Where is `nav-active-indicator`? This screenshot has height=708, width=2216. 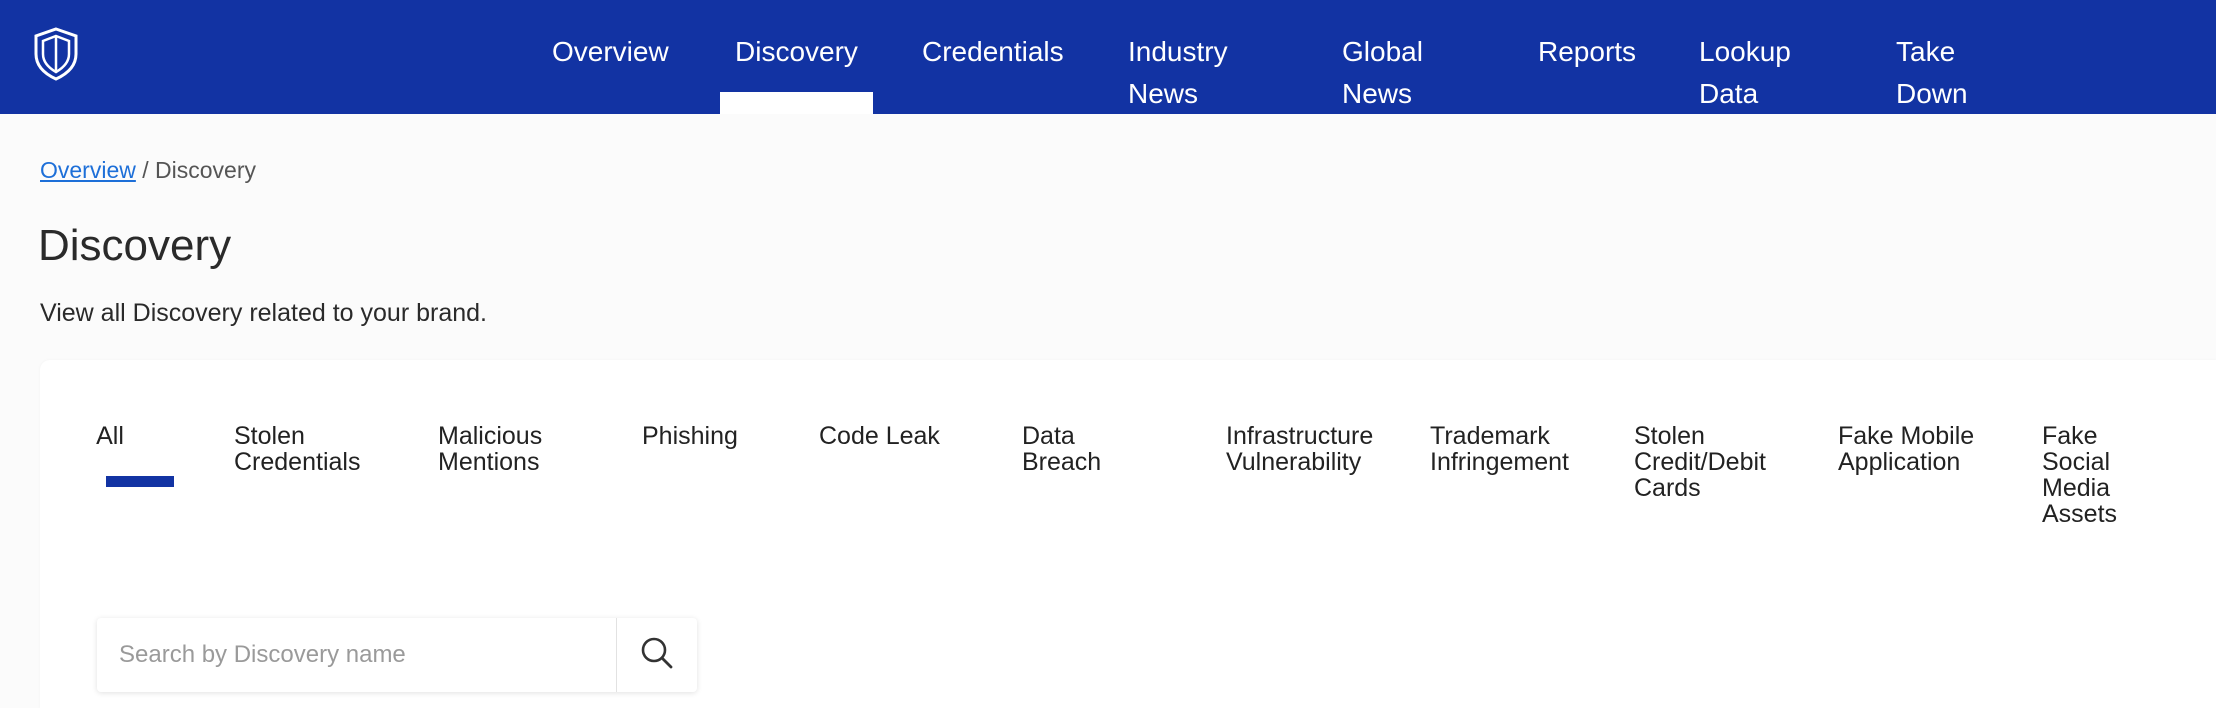
nav-active-indicator is located at coordinates (796, 103).